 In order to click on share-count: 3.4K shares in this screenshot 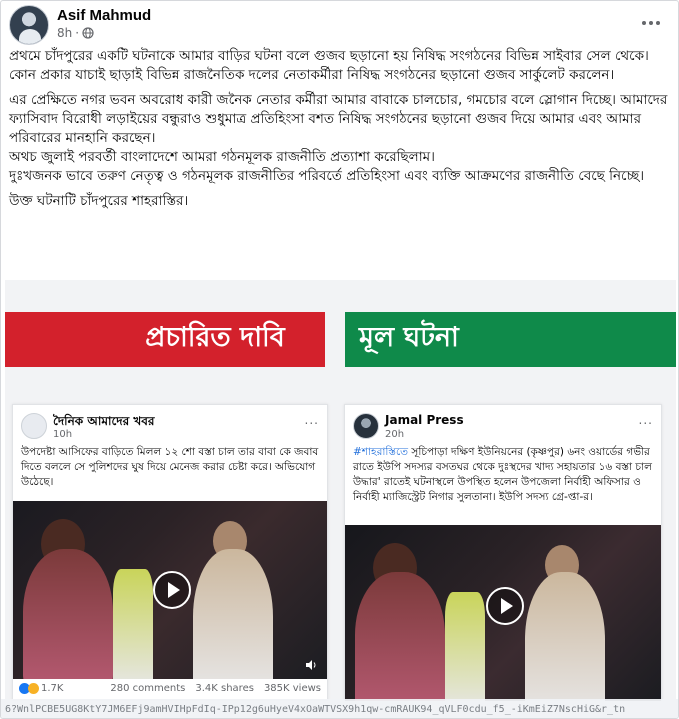, I will do `click(224, 688)`.